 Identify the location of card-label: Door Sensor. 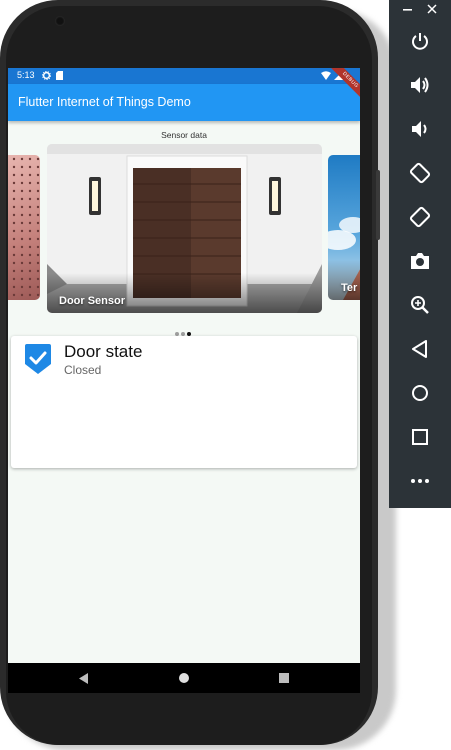
(92, 301).